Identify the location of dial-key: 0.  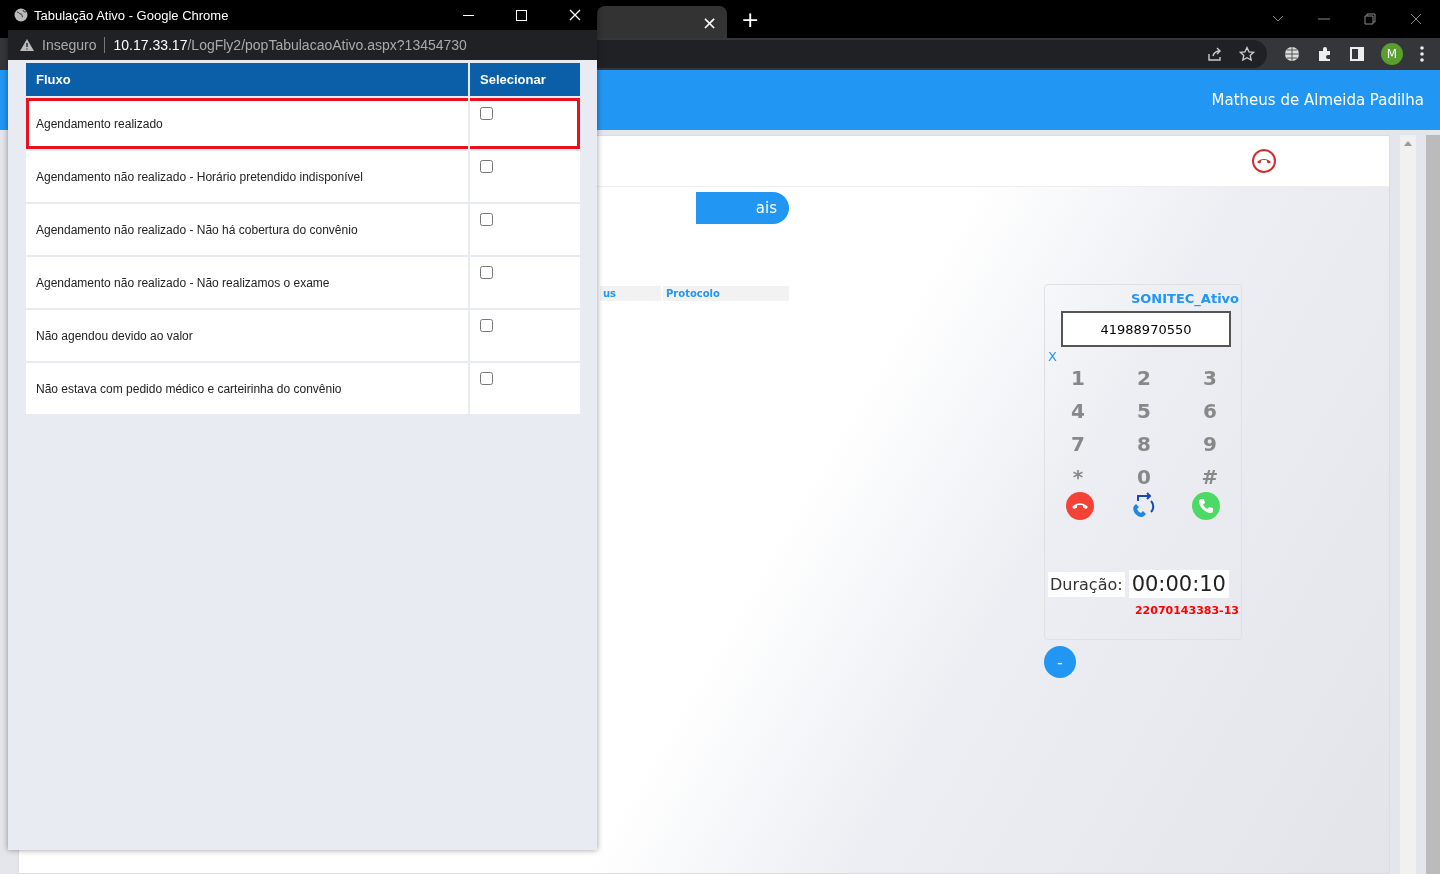
(1144, 478).